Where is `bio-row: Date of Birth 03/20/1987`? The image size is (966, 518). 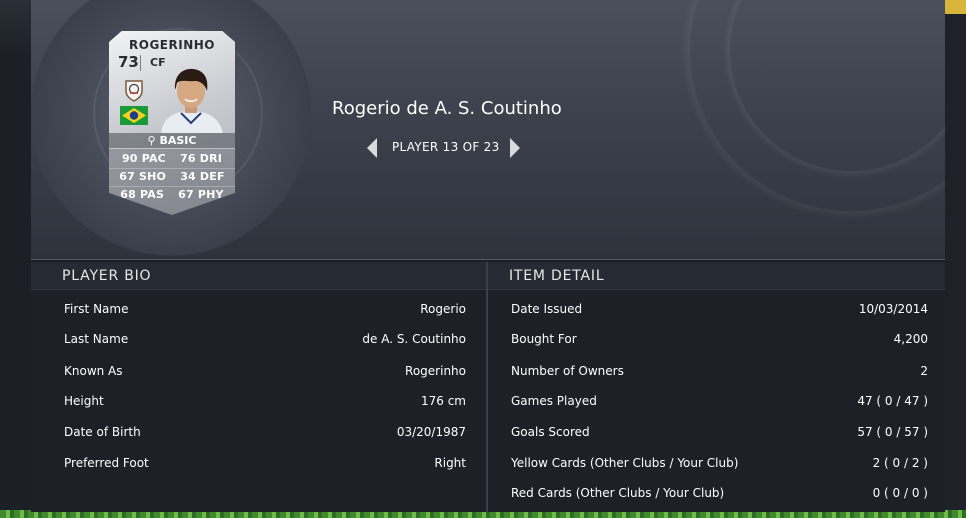 bio-row: Date of Birth 03/20/1987 is located at coordinates (258, 432).